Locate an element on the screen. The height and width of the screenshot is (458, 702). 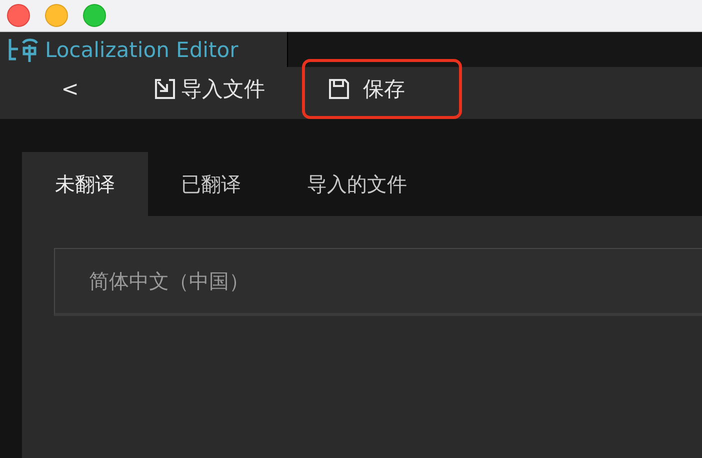
document-tab: Localization Editor is located at coordinates (144, 49).